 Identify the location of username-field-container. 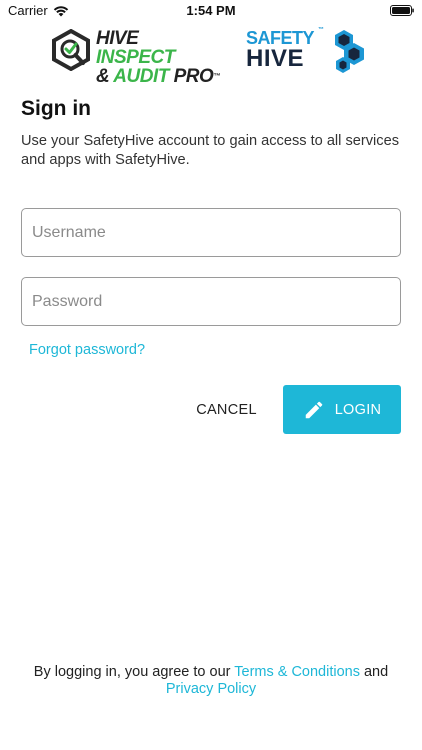
(211, 232).